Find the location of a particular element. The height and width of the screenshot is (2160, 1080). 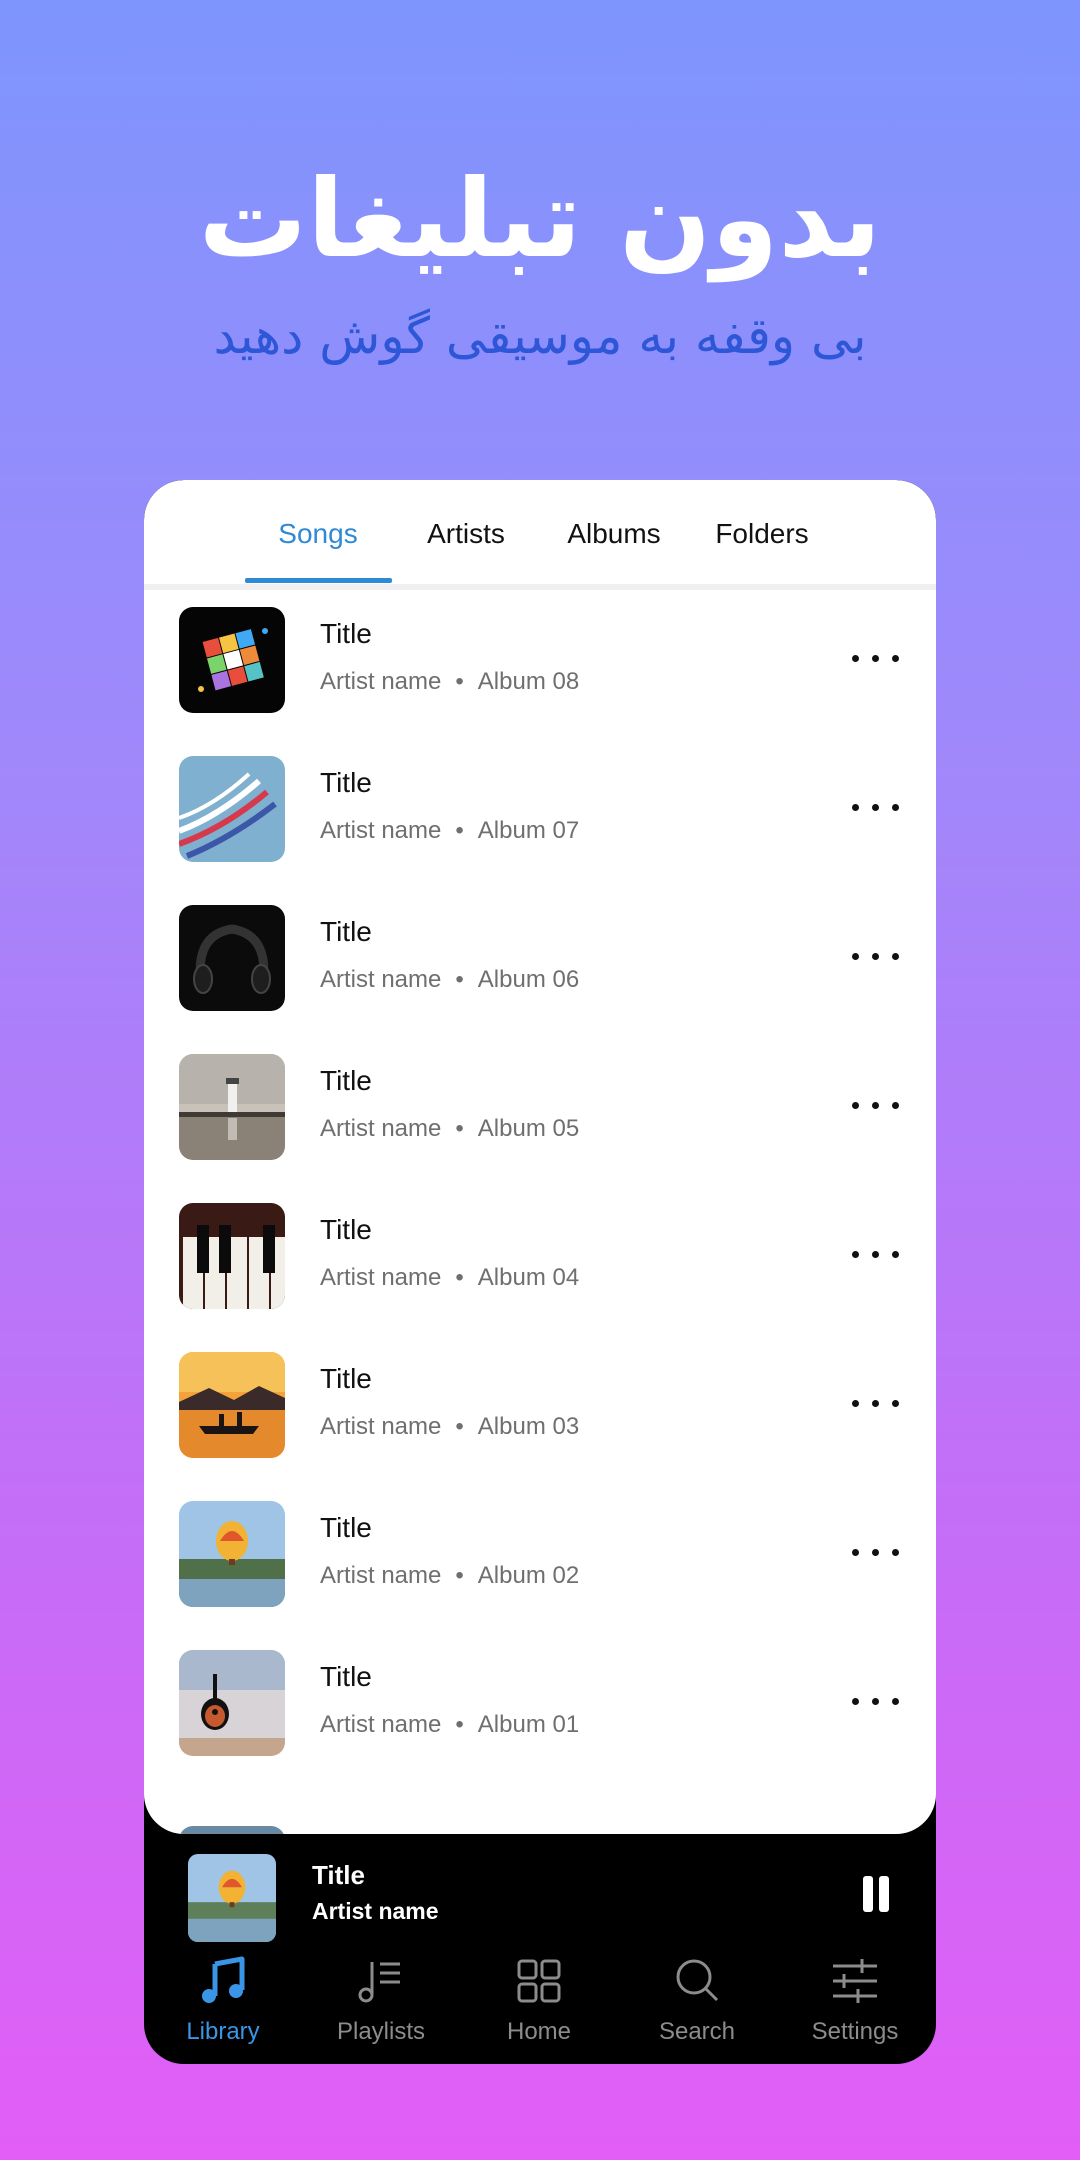

playlist-icon is located at coordinates (379, 1982).